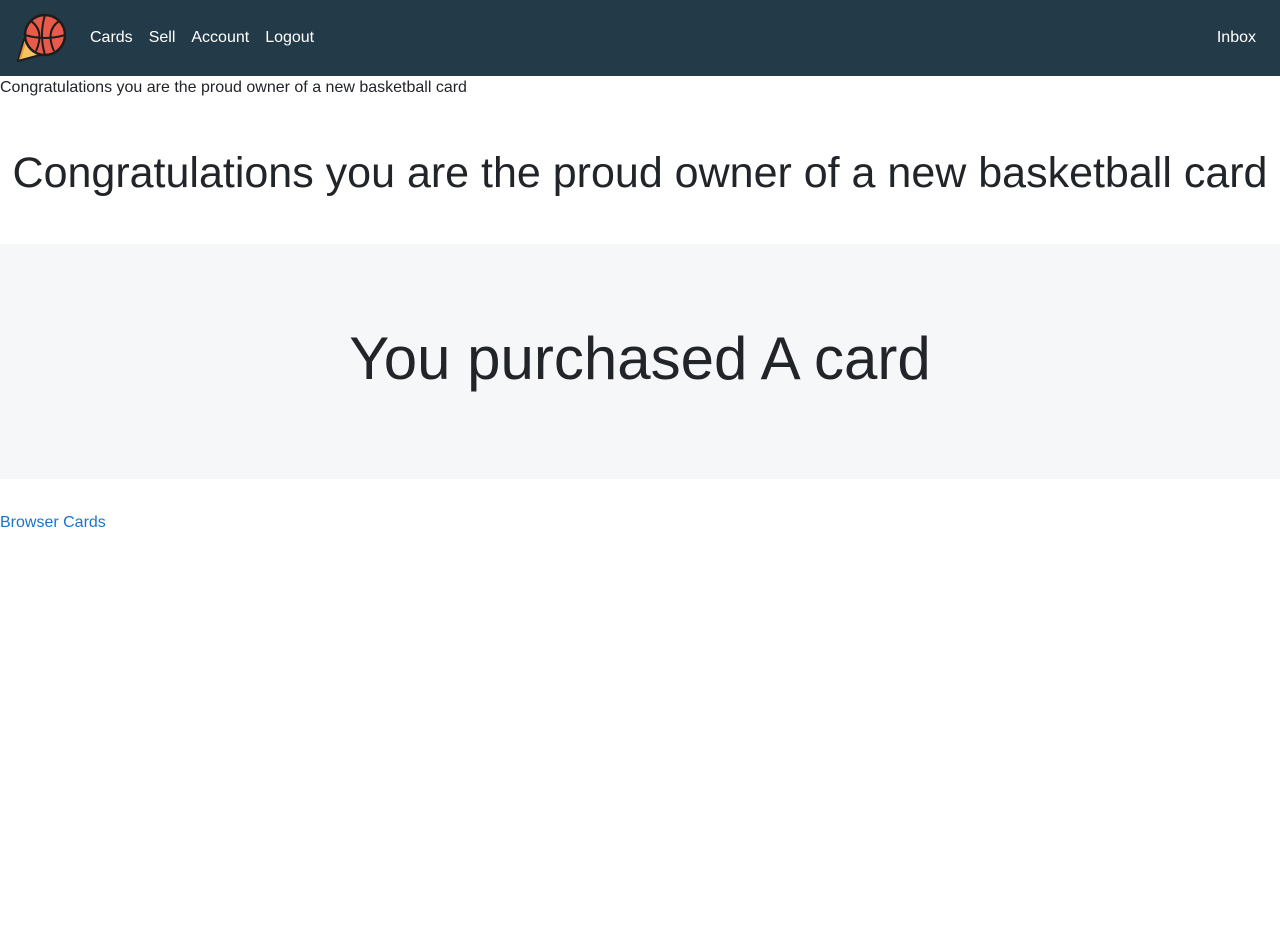  I want to click on nav-link-inbox: Inbox, so click(1236, 38).